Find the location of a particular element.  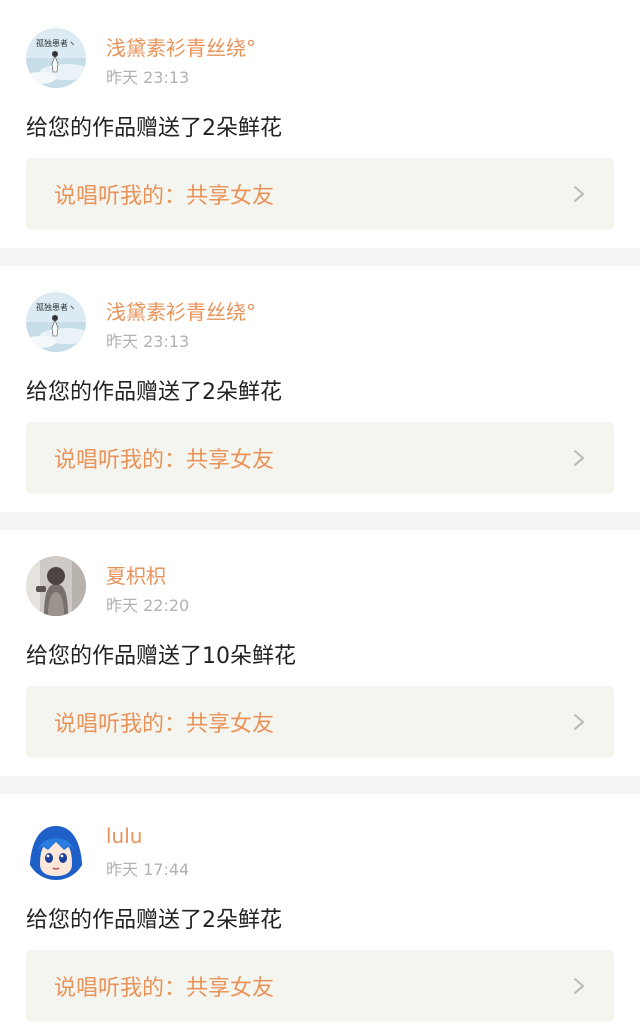

timestamp: 昨天 17:44 is located at coordinates (148, 869).